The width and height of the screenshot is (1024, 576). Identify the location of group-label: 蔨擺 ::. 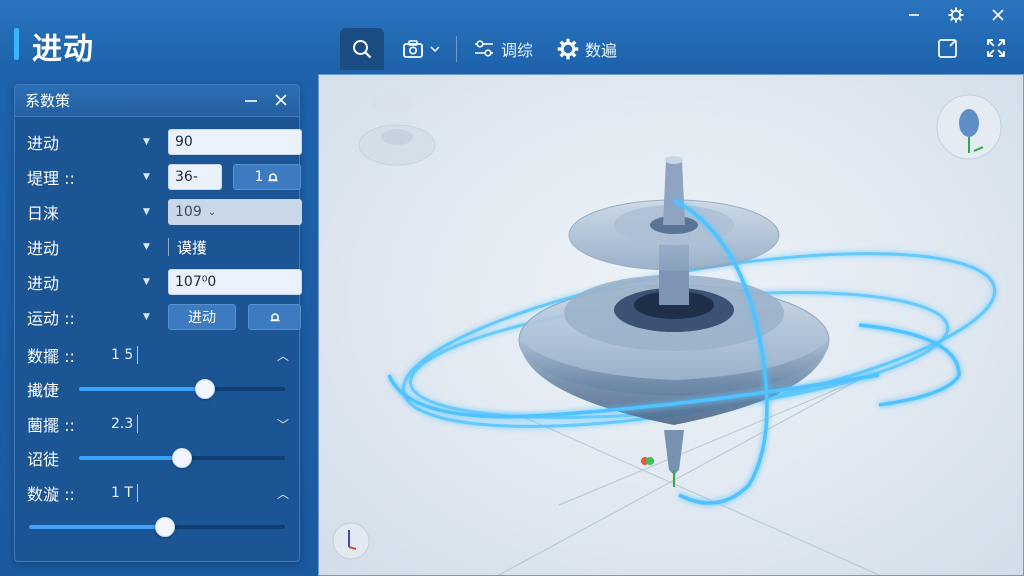
(51, 425).